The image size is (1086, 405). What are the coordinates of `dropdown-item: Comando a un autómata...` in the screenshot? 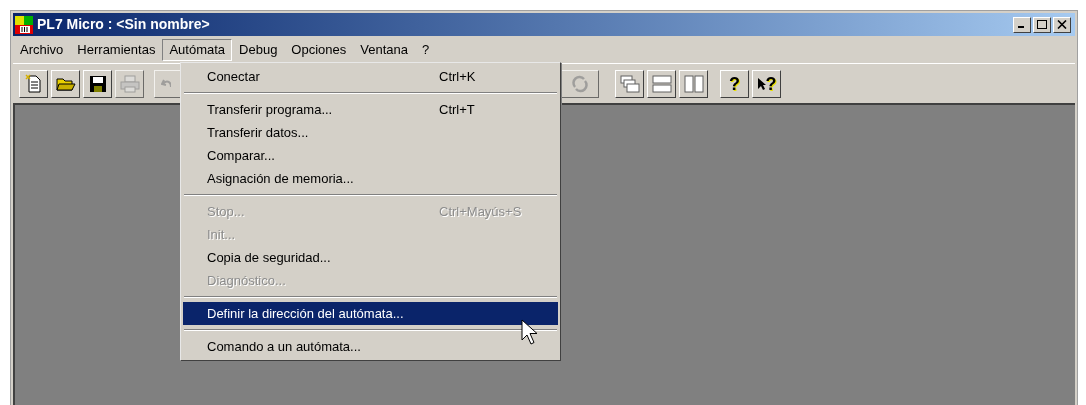 It's located at (370, 346).